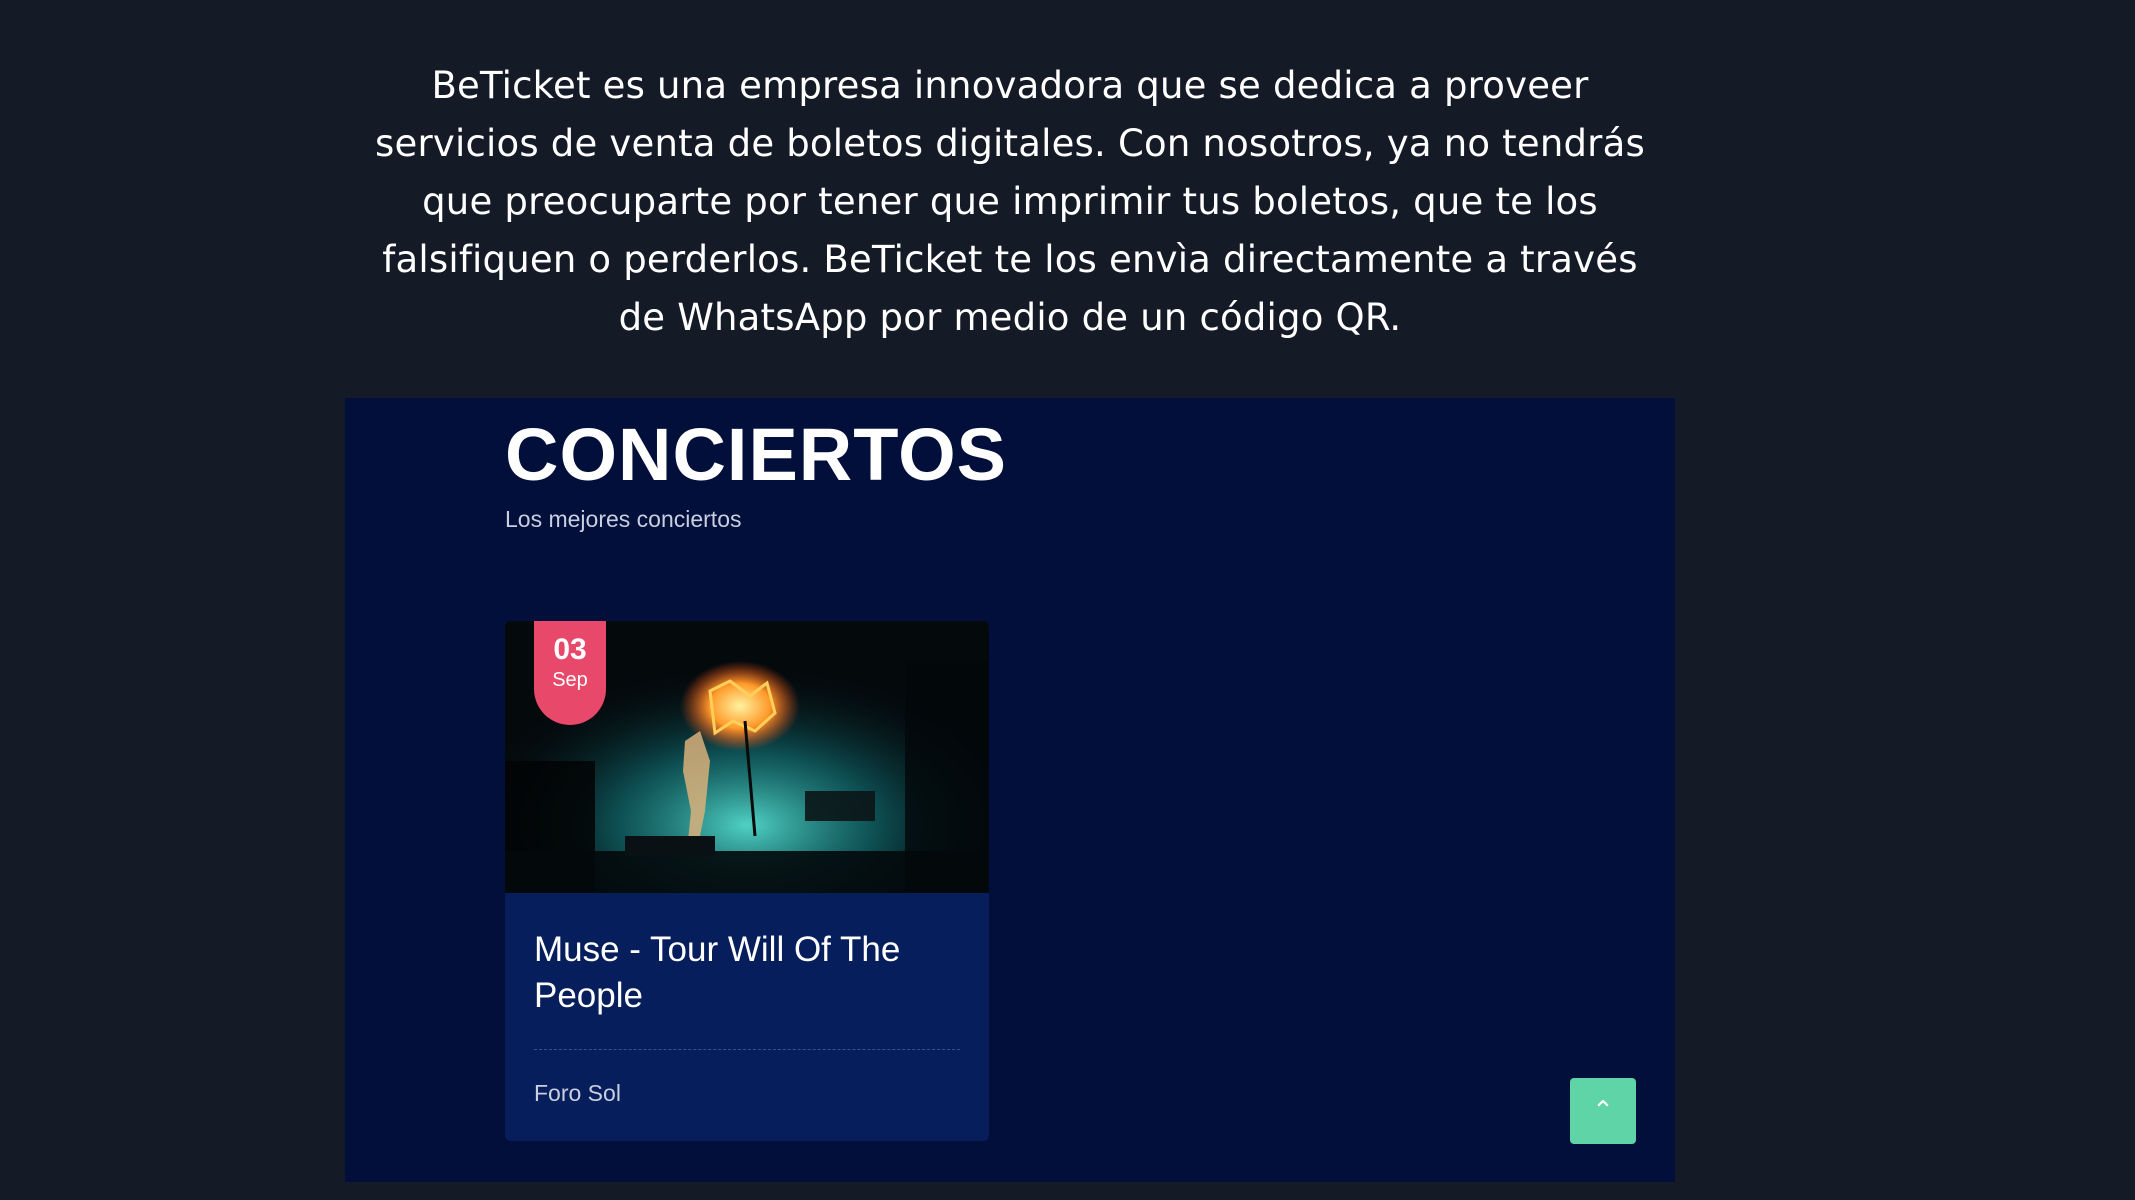 The width and height of the screenshot is (2135, 1200). What do you see at coordinates (747, 973) in the screenshot?
I see `event-title: Muse - Tour Will Of The People` at bounding box center [747, 973].